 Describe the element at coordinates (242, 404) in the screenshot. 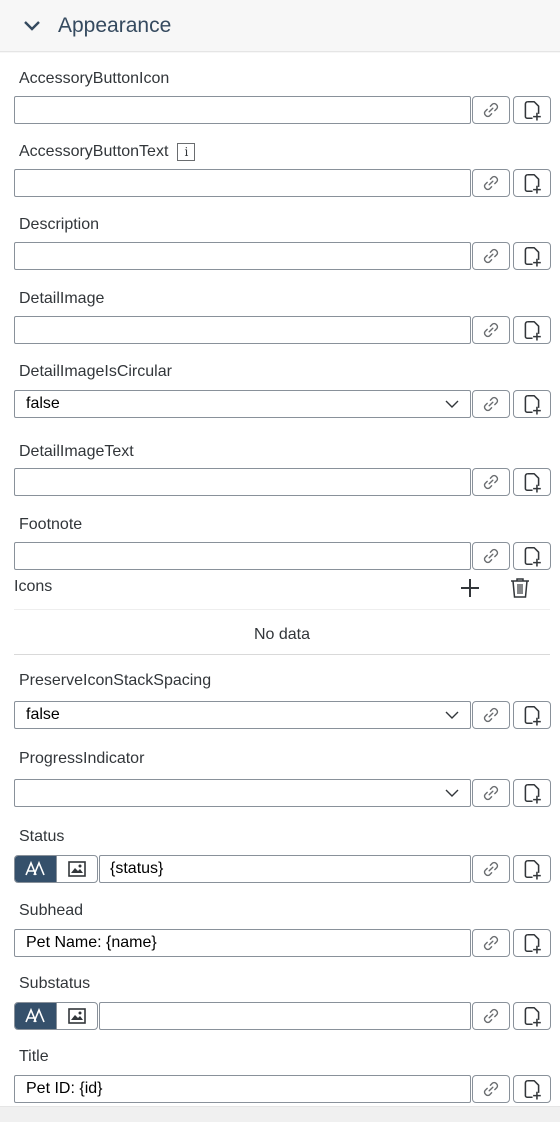

I see `detail-image-is-circular-select: false` at that location.